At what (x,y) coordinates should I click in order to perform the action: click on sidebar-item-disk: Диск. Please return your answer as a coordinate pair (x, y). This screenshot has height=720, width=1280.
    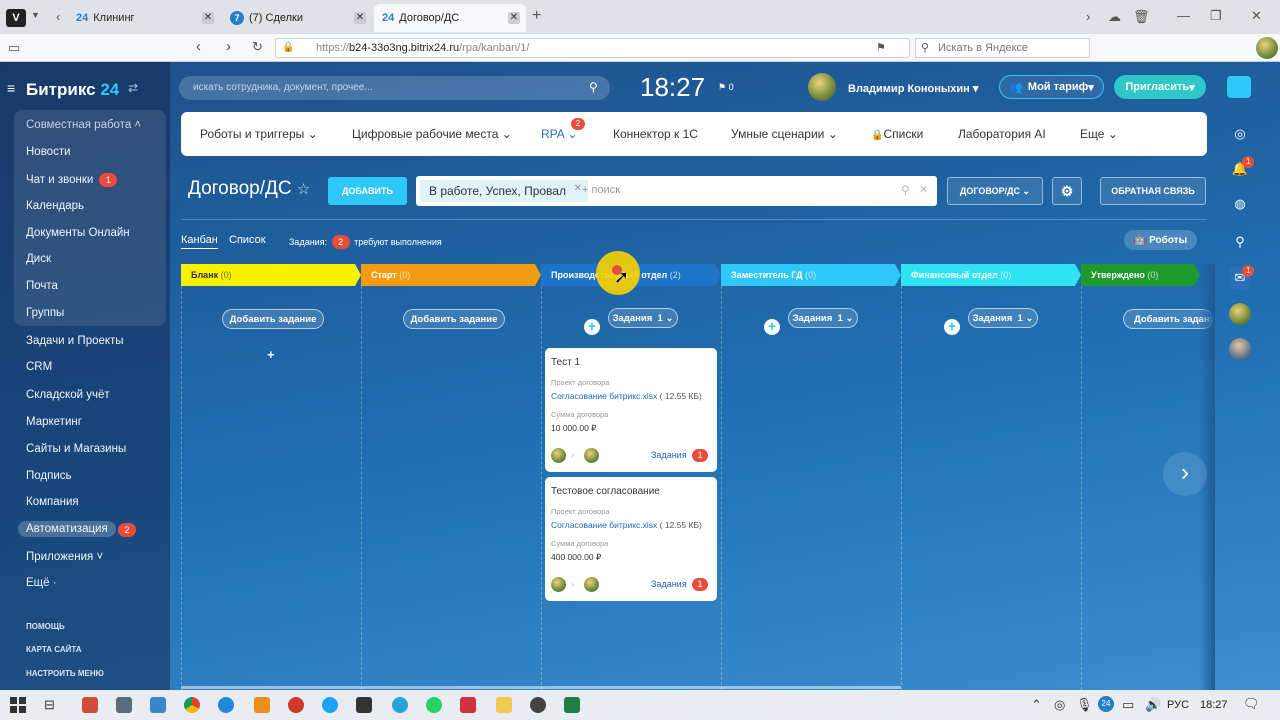
    Looking at the image, I should click on (38, 259).